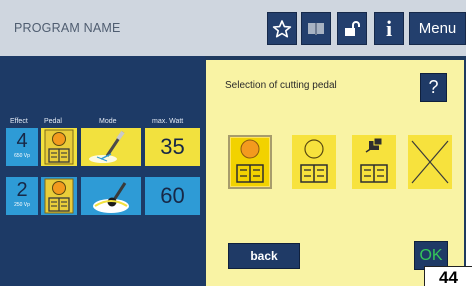 The image size is (472, 286). I want to click on voltage-value: 650 Vp, so click(22, 156).